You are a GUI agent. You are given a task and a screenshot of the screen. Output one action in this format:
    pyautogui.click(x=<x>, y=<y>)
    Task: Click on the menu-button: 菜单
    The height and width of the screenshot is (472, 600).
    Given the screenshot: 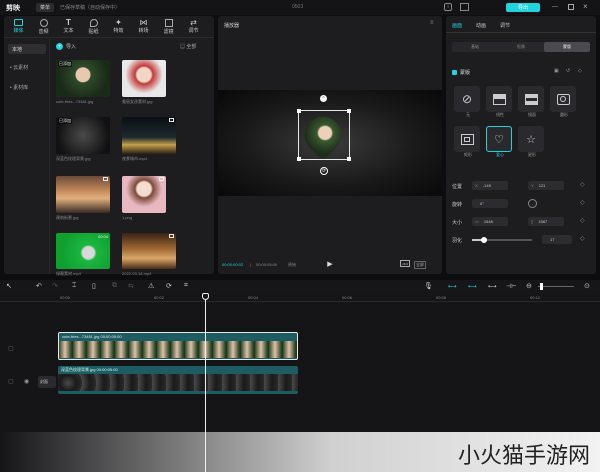 What is the action you would take?
    pyautogui.click(x=45, y=7)
    